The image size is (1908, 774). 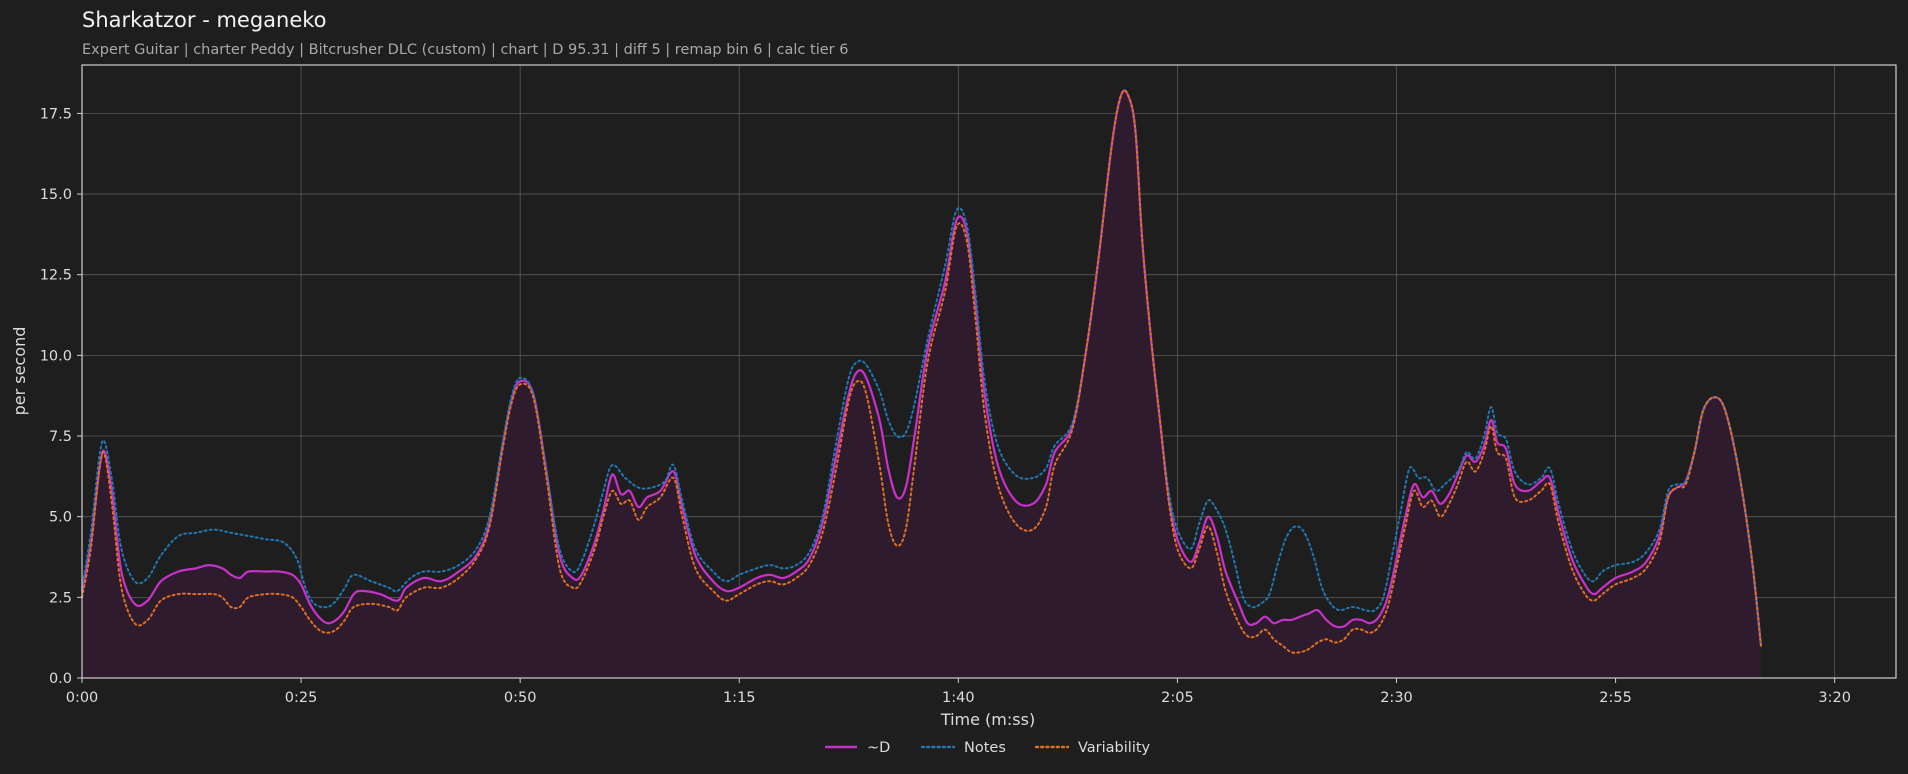 What do you see at coordinates (56, 276) in the screenshot?
I see `y-tick-label: 12.5` at bounding box center [56, 276].